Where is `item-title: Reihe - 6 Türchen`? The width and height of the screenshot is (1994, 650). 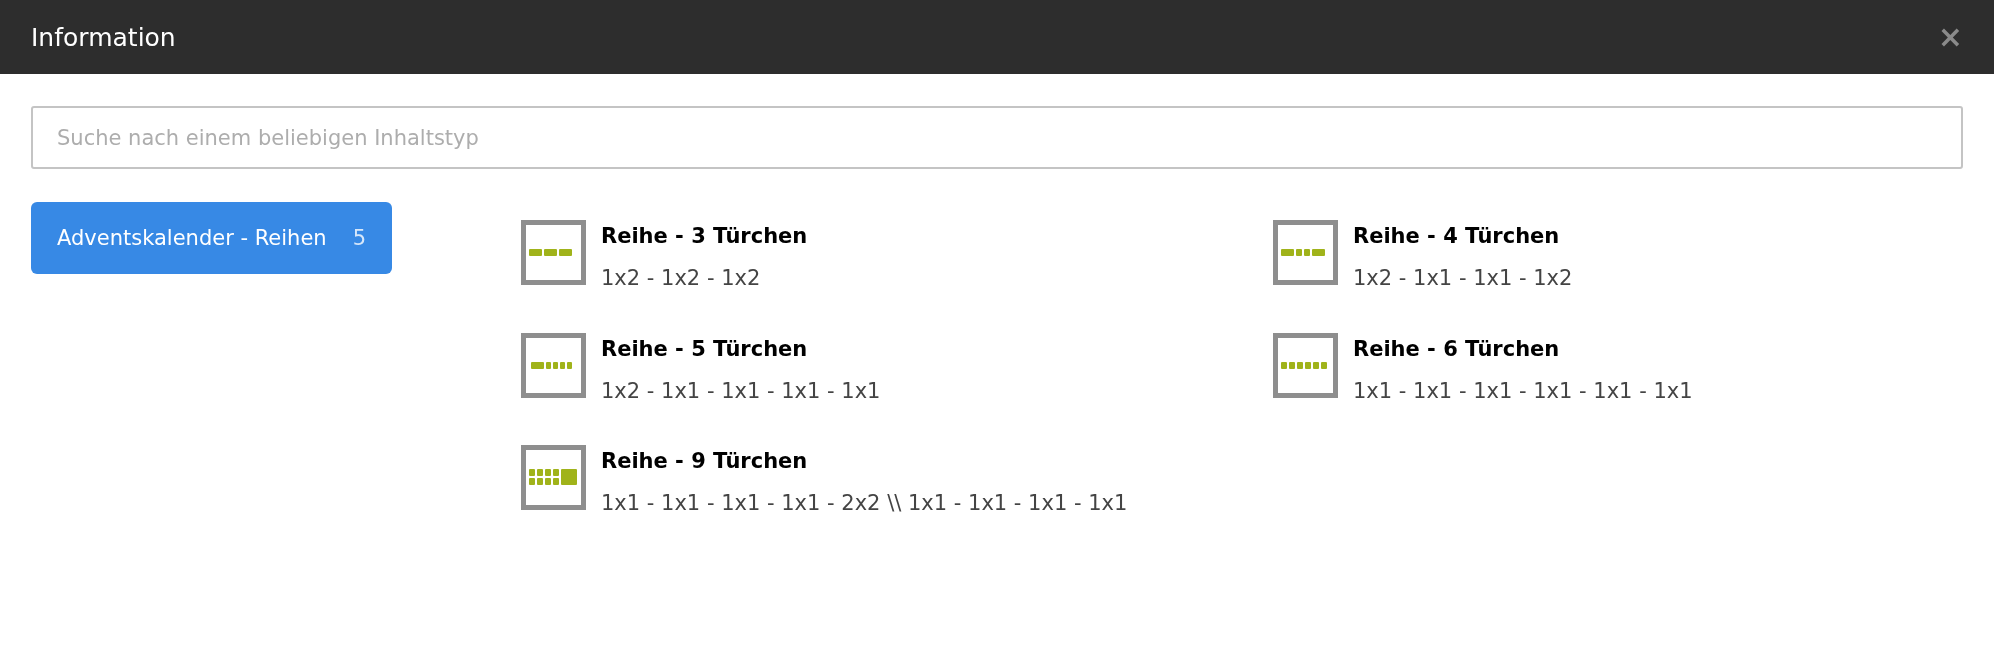
item-title: Reihe - 6 Türchen is located at coordinates (1523, 348).